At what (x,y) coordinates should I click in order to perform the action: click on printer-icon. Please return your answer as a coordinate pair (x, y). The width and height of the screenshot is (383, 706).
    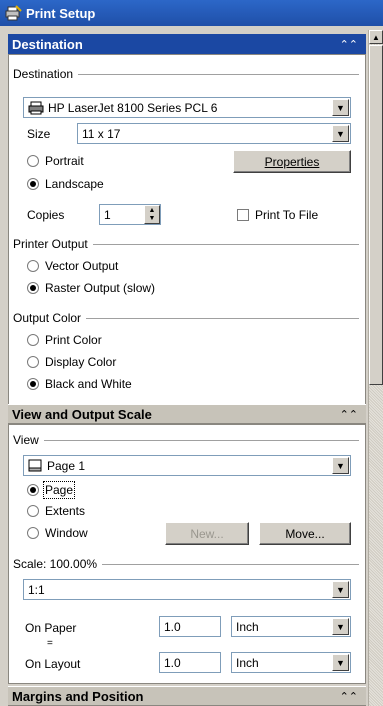
    Looking at the image, I should click on (36, 107).